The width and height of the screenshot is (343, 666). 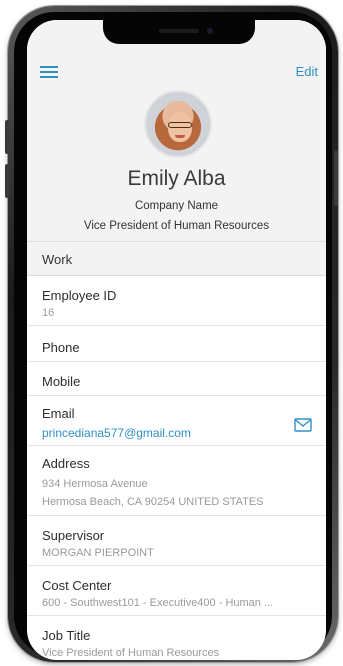 I want to click on address-line-2: Hermosa Beach, CA 90254 UNITED STATES, so click(x=153, y=502).